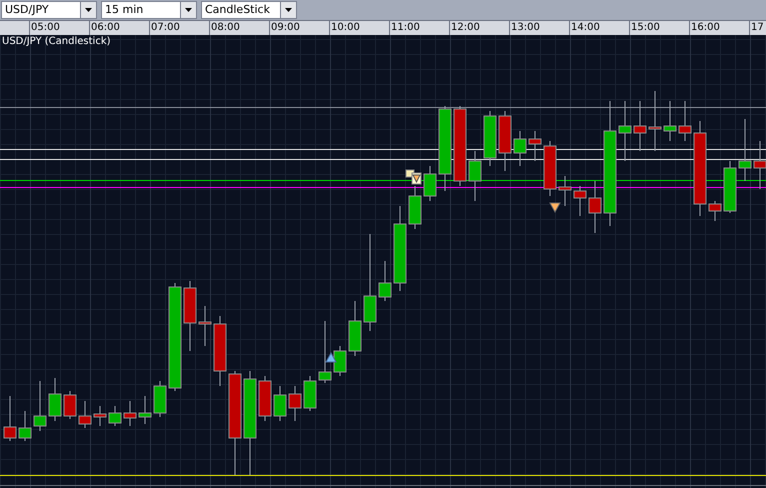 This screenshot has width=766, height=488. I want to click on down-triangle-icon, so click(555, 208).